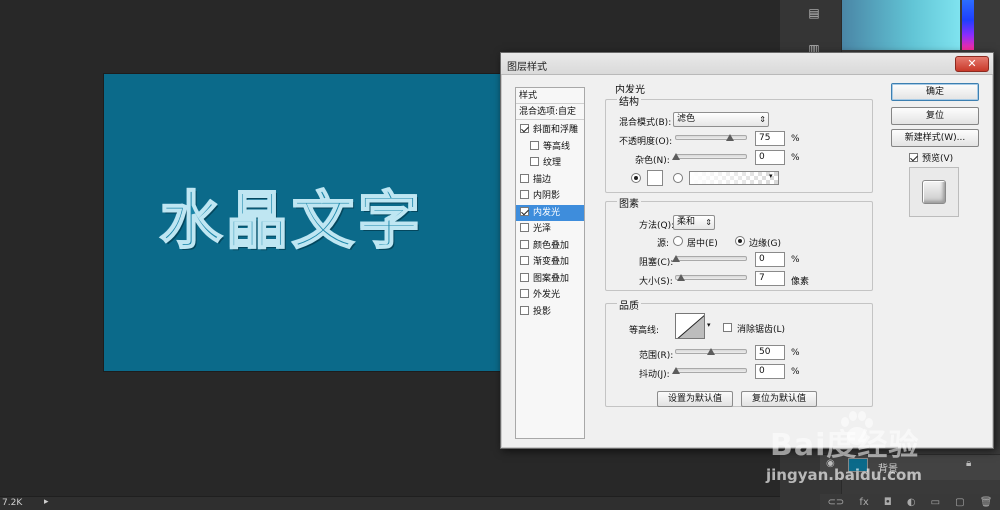  I want to click on adjustment-icon: ◐, so click(911, 502).